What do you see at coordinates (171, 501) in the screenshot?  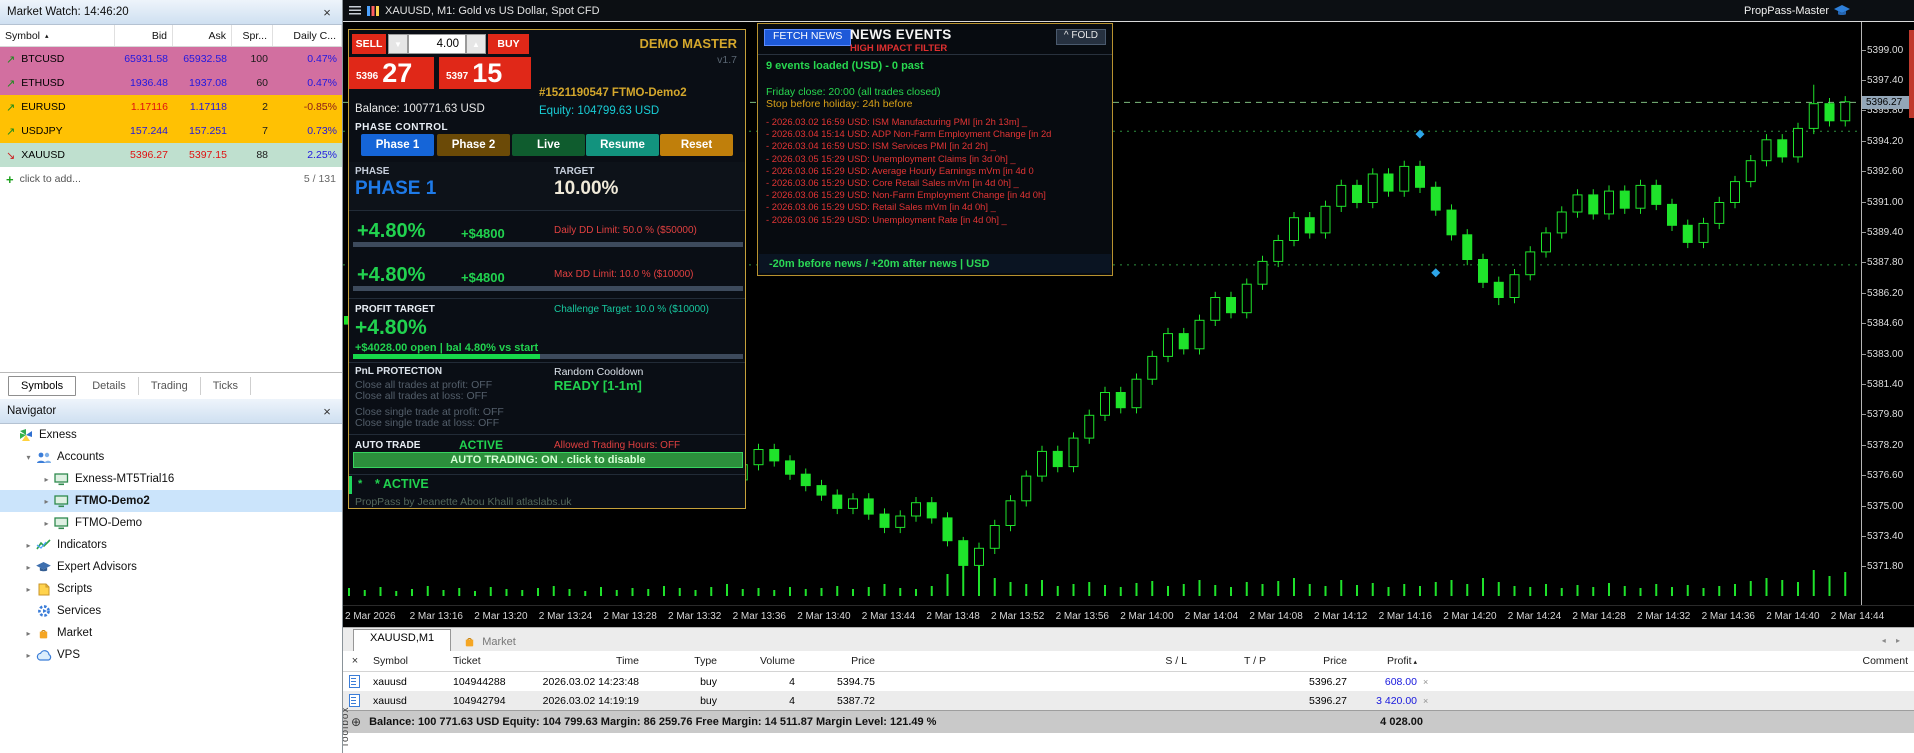 I see `sidebar-item-ftmo-demo2: ▸ FTMO-Demo2` at bounding box center [171, 501].